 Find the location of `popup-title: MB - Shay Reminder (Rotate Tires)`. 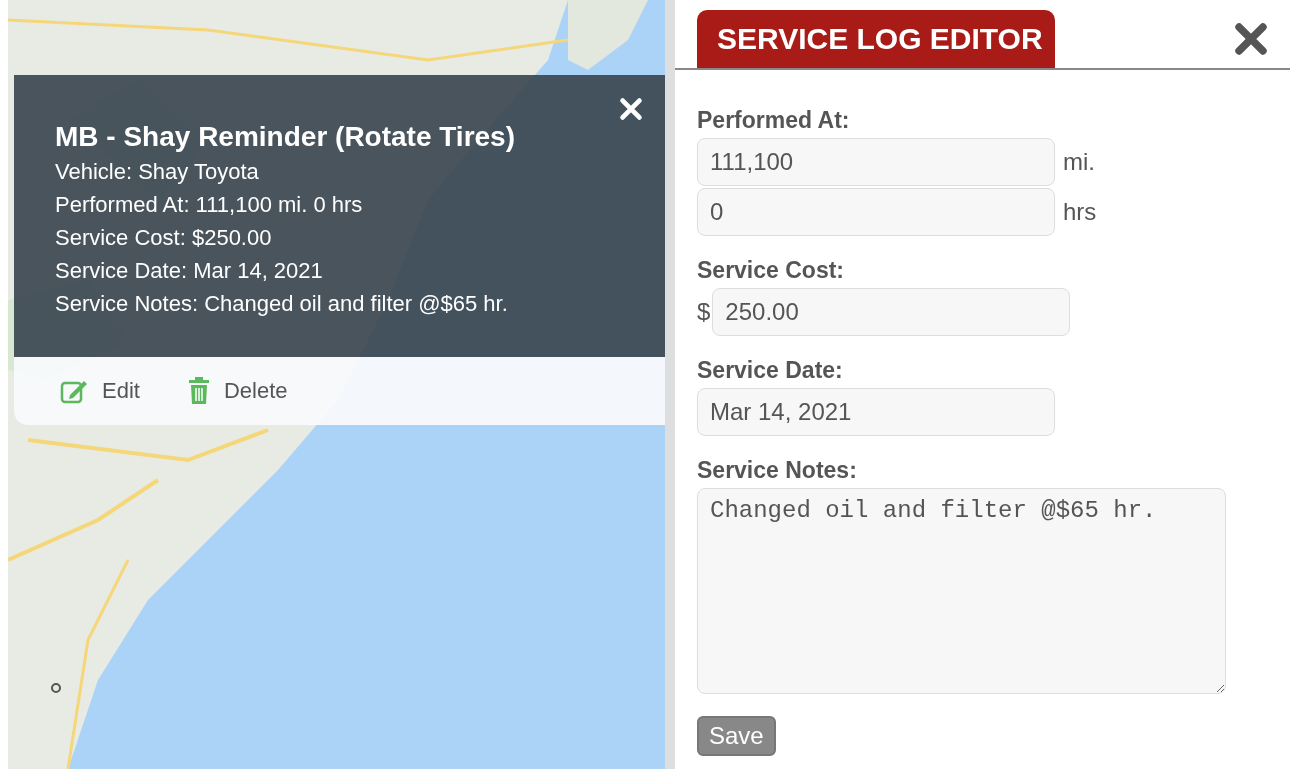

popup-title: MB - Shay Reminder (Rotate Tires) is located at coordinates (286, 137).